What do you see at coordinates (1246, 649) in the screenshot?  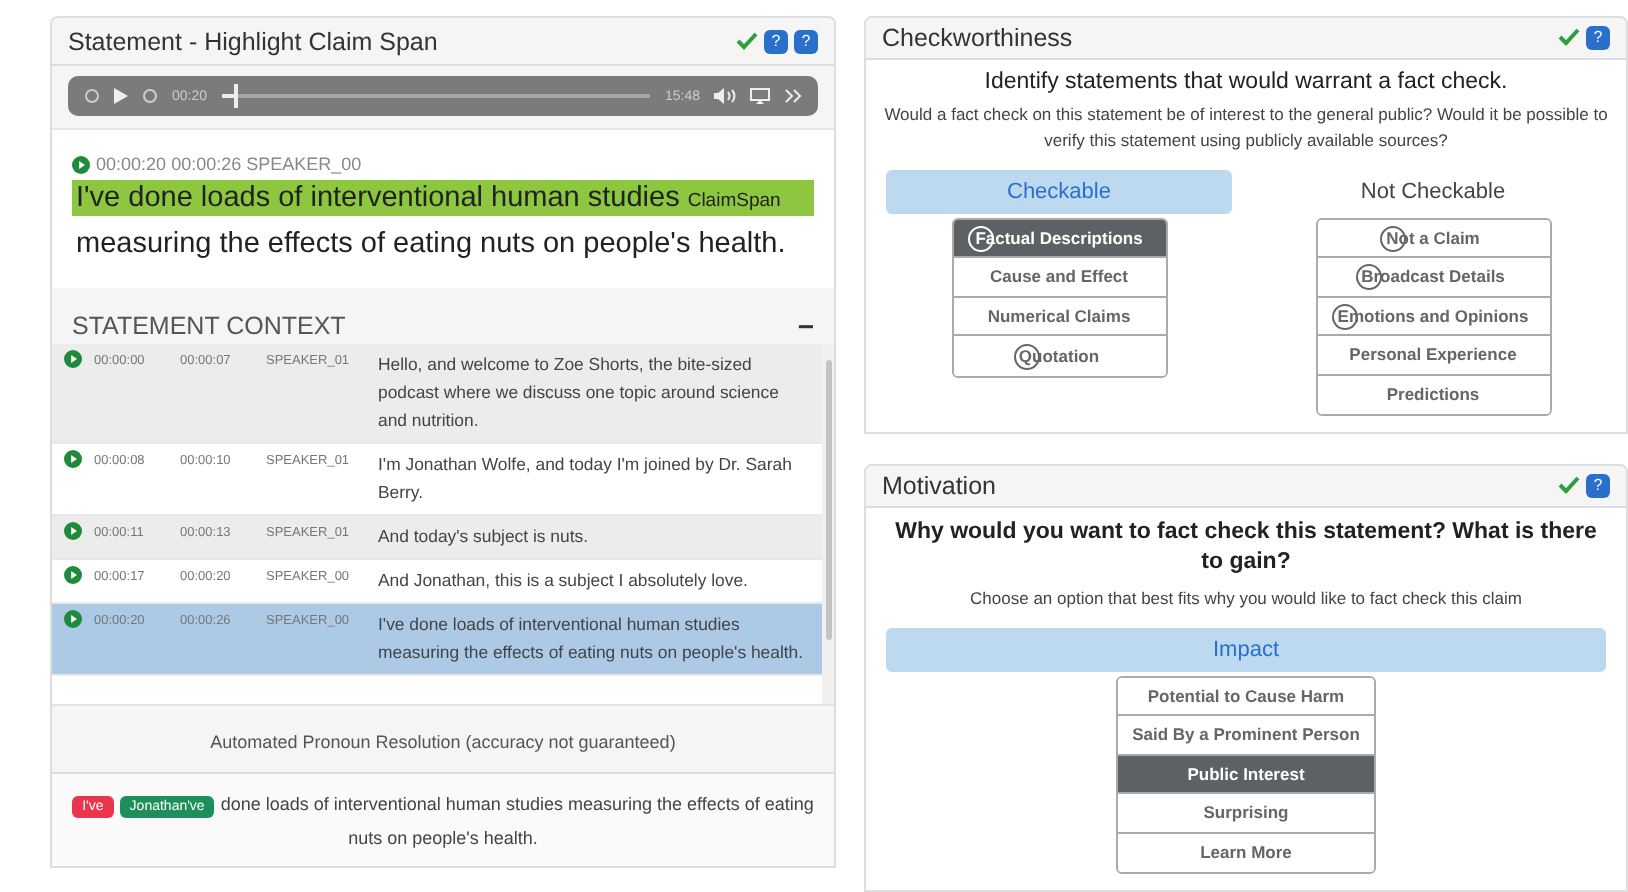 I see `category-button: Impact` at bounding box center [1246, 649].